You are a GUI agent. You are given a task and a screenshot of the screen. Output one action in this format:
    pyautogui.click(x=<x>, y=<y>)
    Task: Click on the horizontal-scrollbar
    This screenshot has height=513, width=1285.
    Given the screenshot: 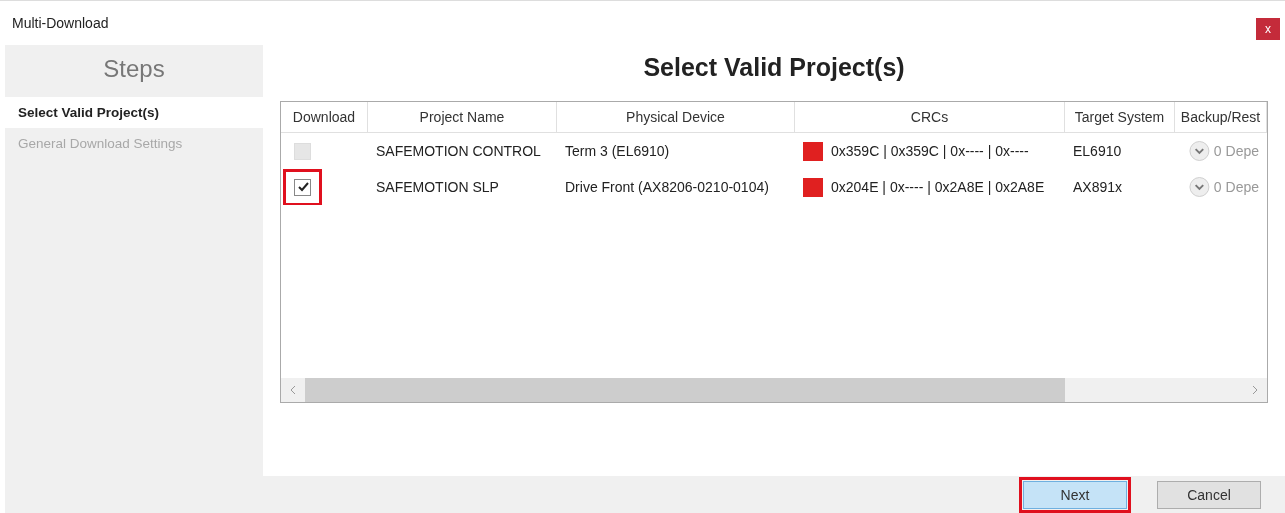 What is the action you would take?
    pyautogui.click(x=774, y=390)
    